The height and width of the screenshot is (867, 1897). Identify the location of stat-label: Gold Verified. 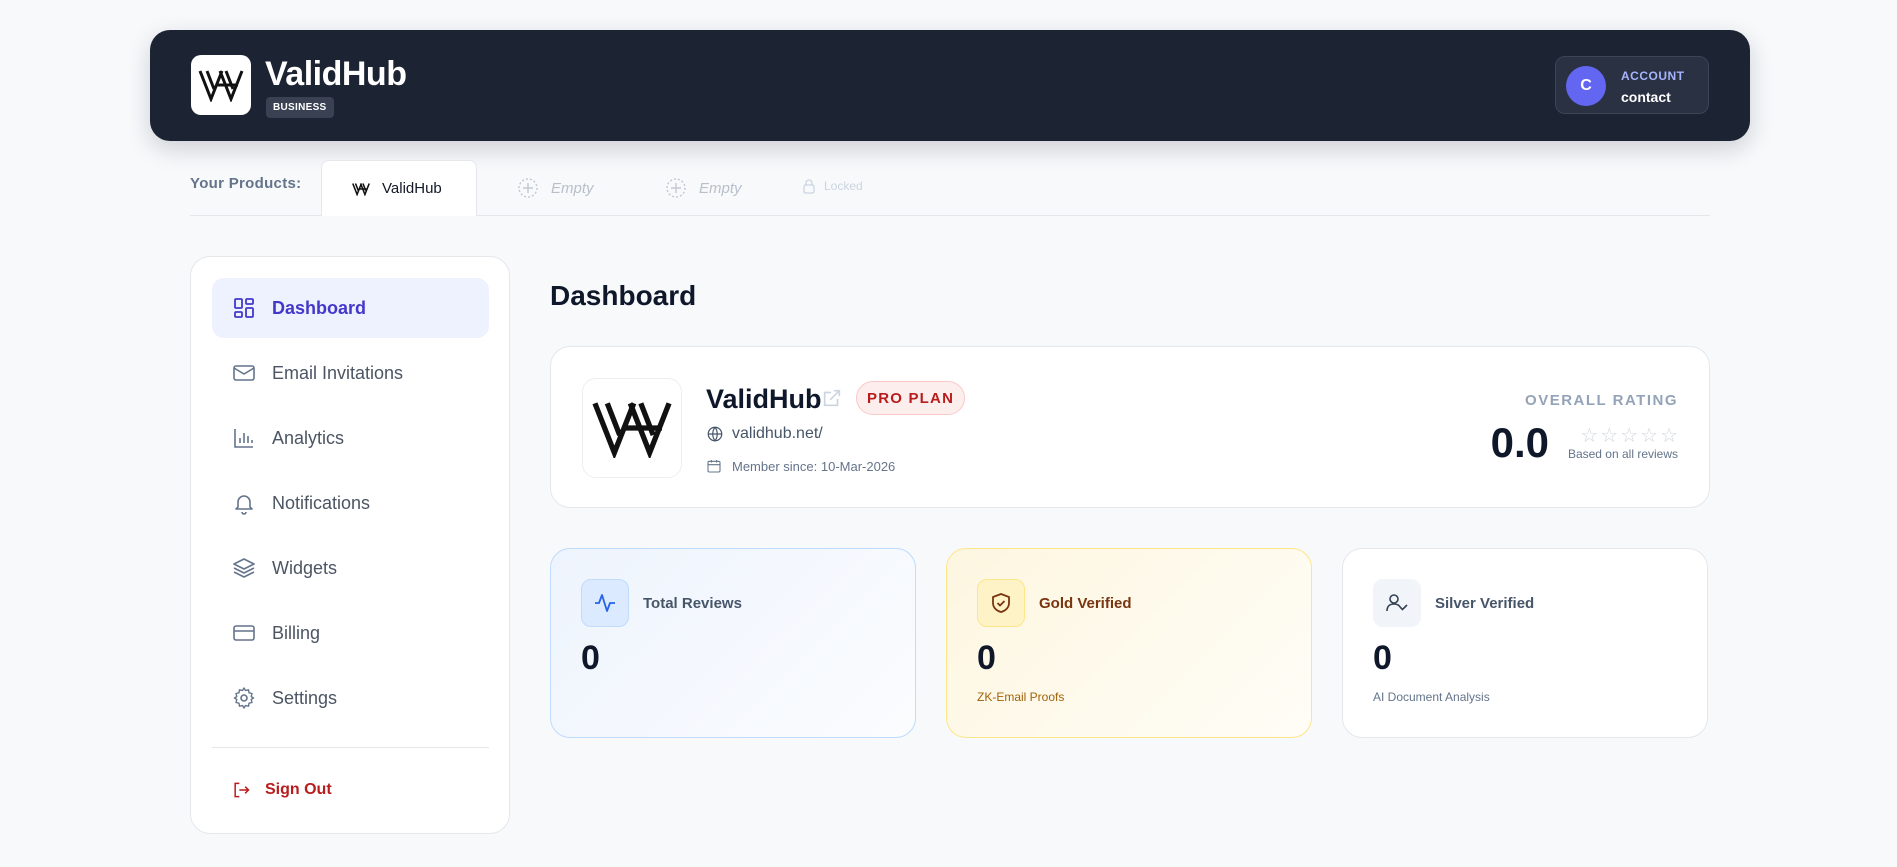
(1085, 603).